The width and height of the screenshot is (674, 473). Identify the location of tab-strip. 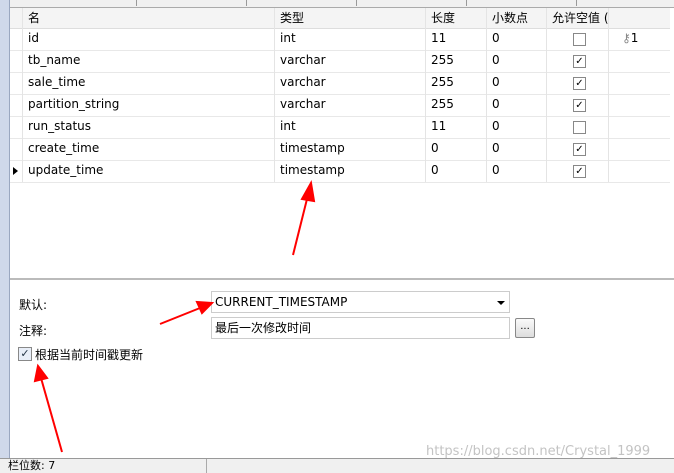
(342, 4).